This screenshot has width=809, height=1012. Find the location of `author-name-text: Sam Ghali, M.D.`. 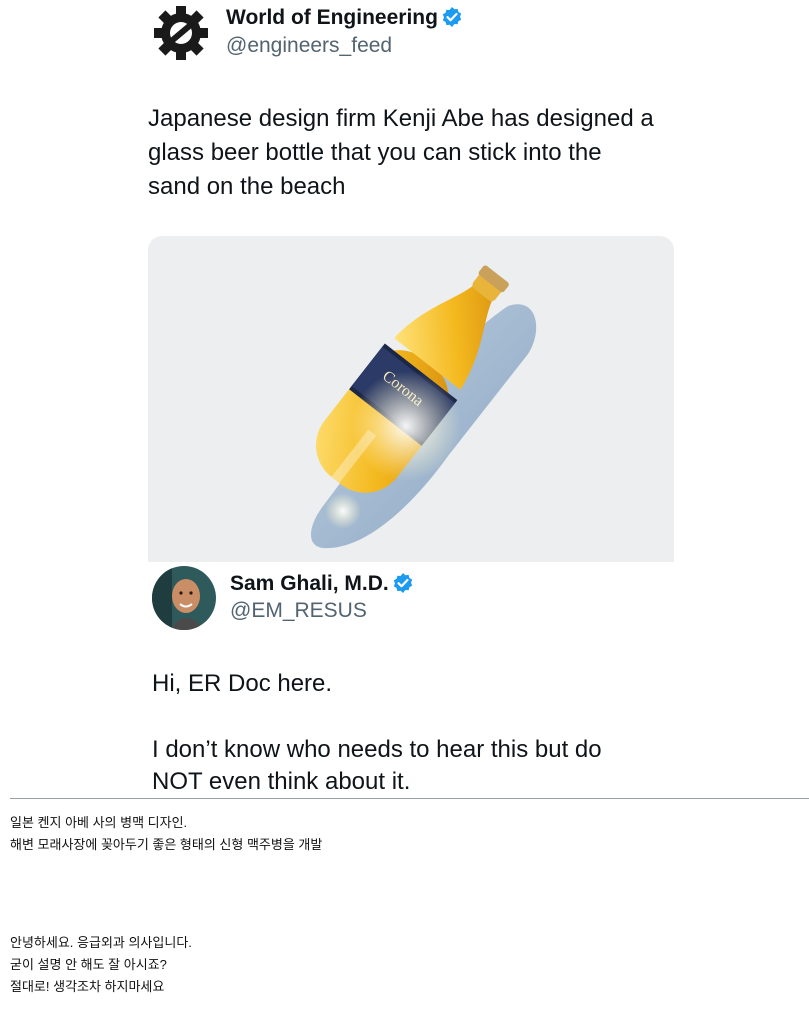

author-name-text: Sam Ghali, M.D. is located at coordinates (309, 583).